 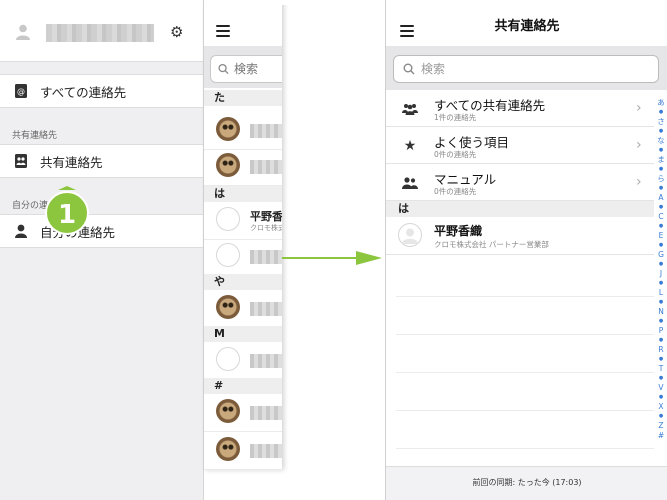 What do you see at coordinates (660, 369) in the screenshot?
I see `index-letter: T` at bounding box center [660, 369].